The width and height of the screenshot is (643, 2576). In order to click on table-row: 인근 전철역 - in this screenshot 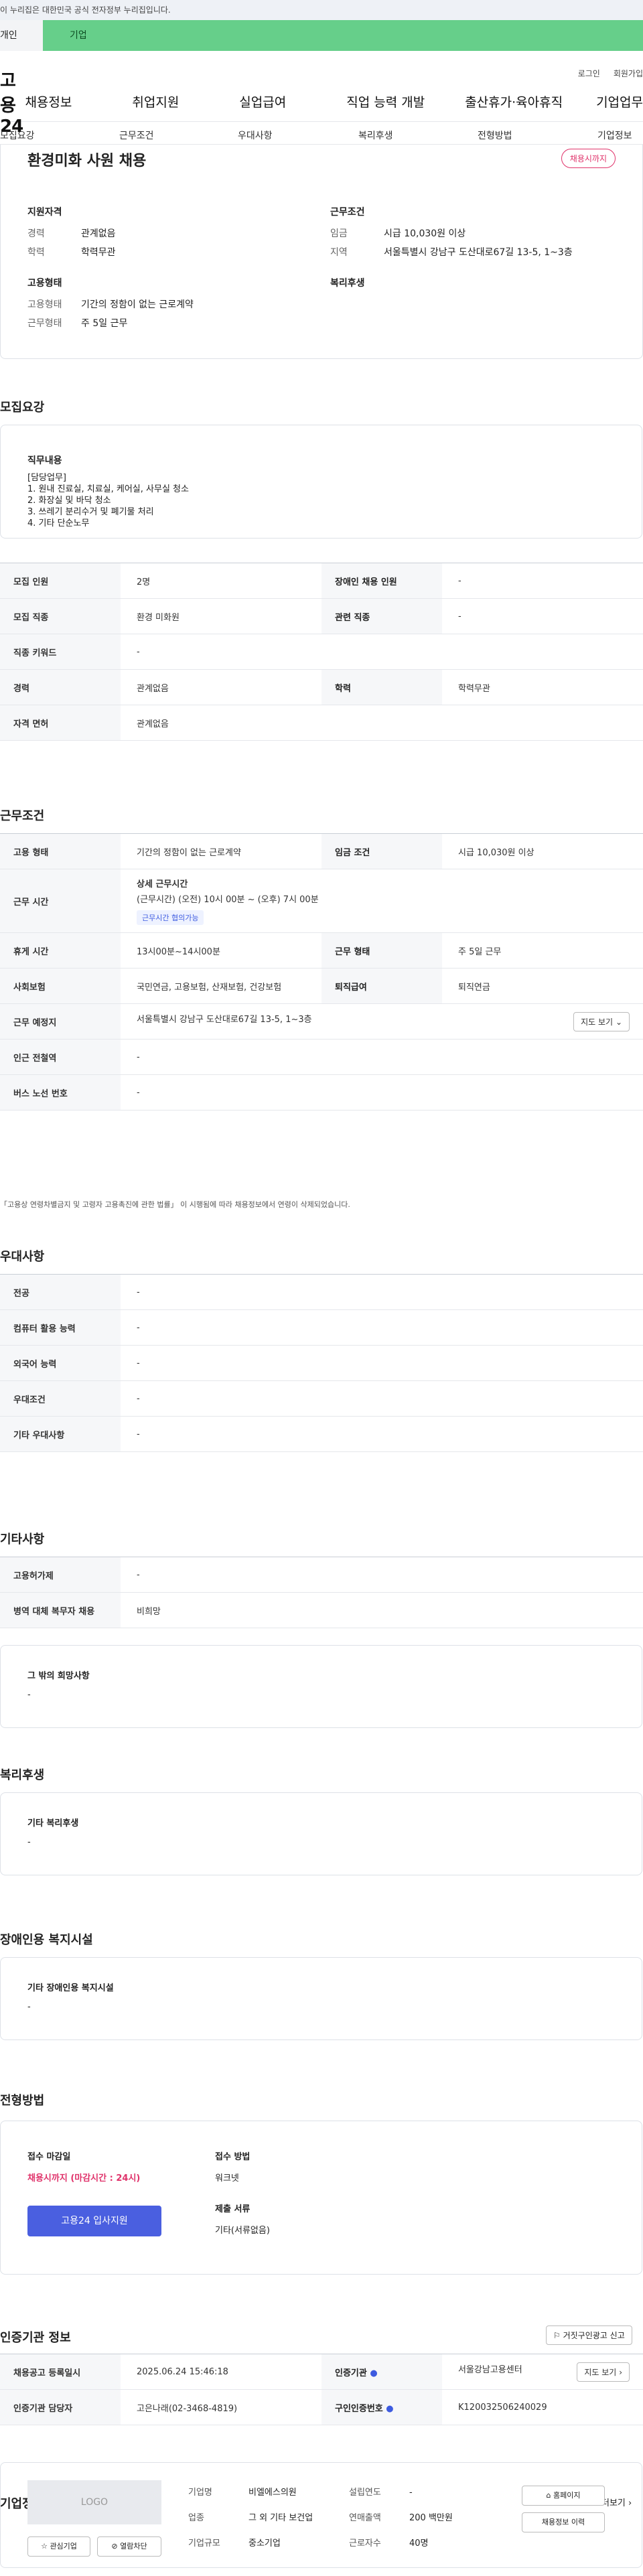, I will do `click(321, 1057)`.